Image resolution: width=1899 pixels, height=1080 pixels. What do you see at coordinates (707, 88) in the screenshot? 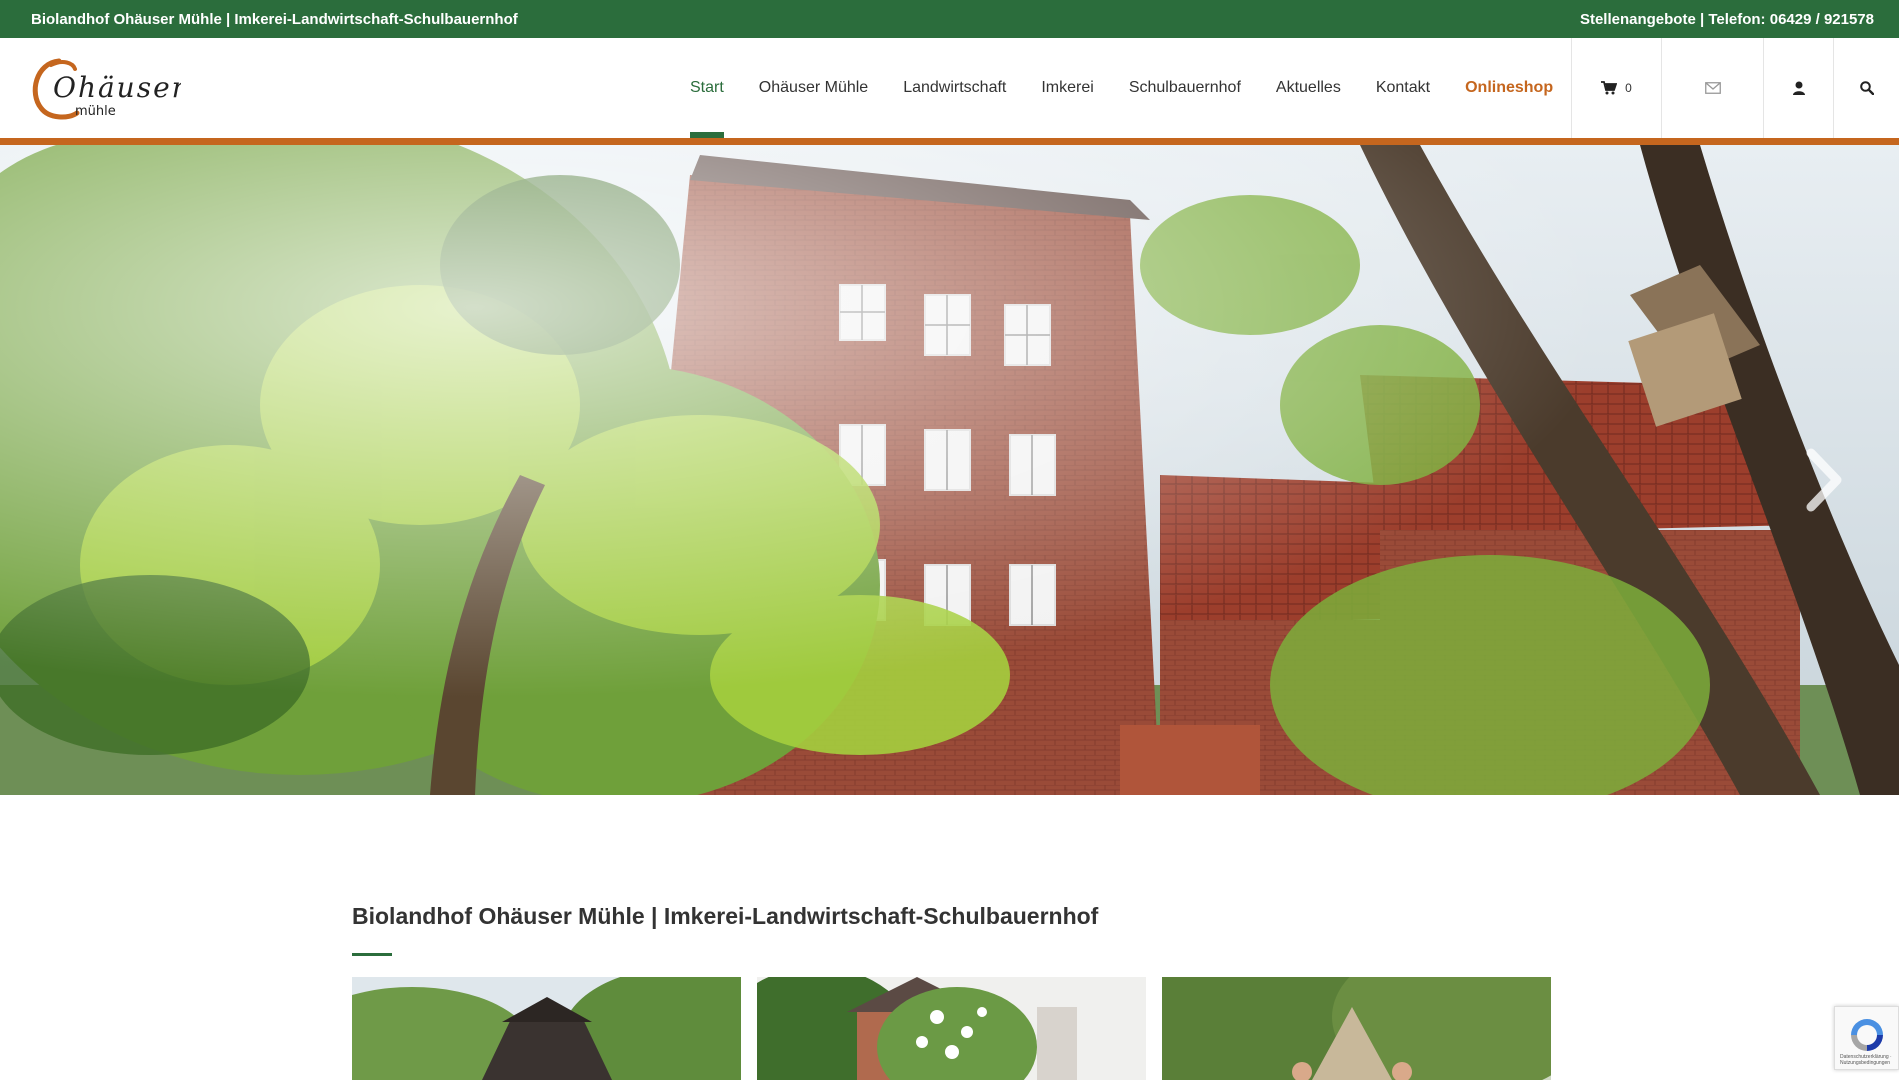
I see `nav-start: Start` at bounding box center [707, 88].